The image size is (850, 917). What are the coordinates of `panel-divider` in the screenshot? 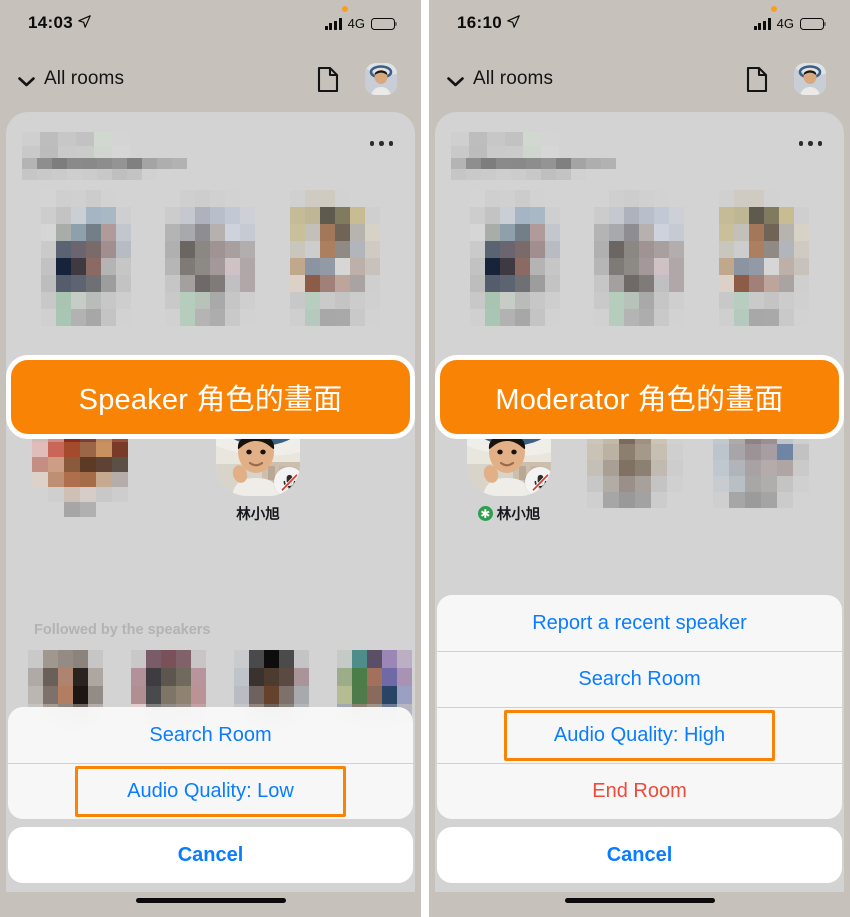 It's located at (423, 458).